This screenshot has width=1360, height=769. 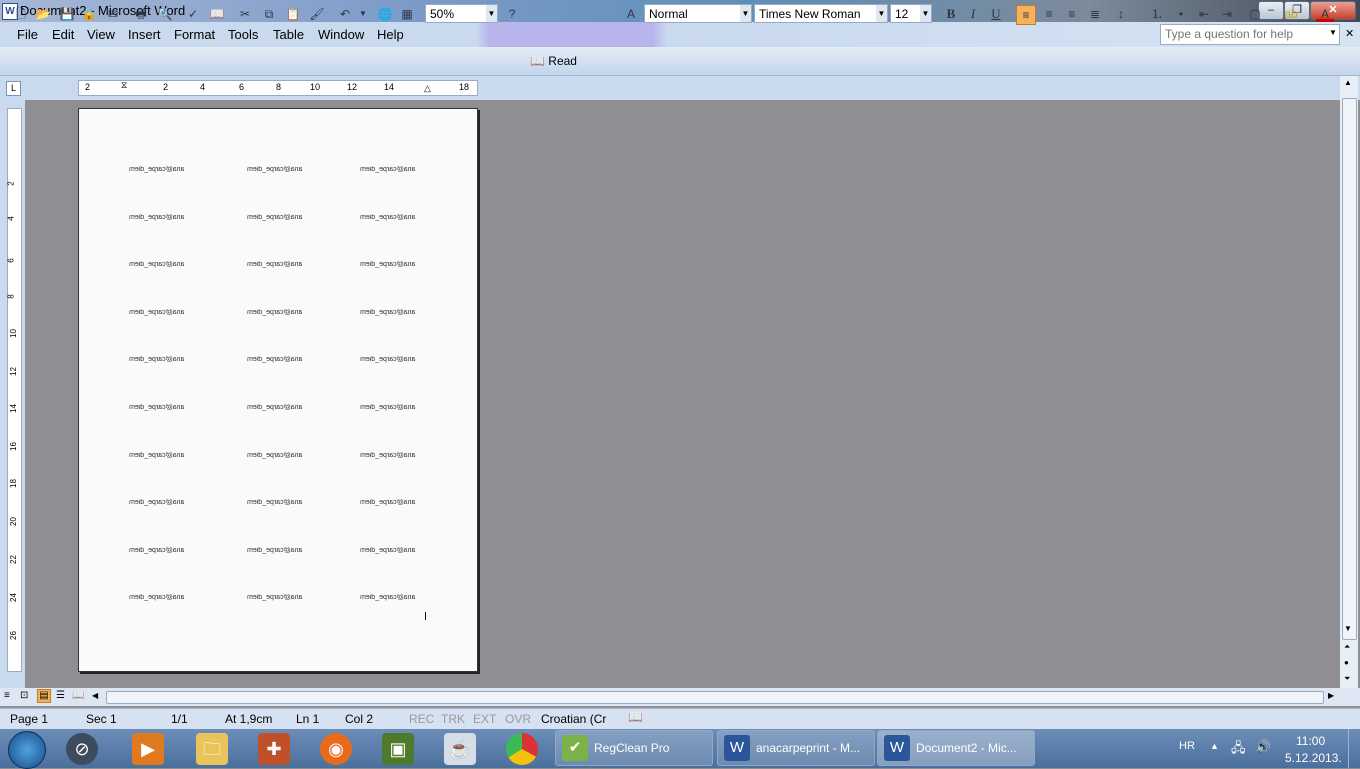 I want to click on status-rec: REC, so click(x=421, y=719).